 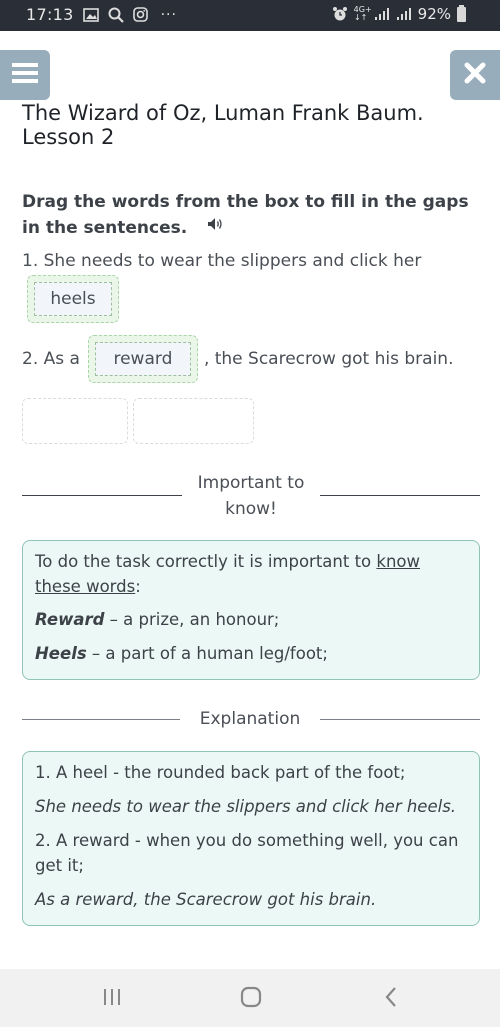 I want to click on sentence-2-after: , the Scarecrow got his brain., so click(x=328, y=359).